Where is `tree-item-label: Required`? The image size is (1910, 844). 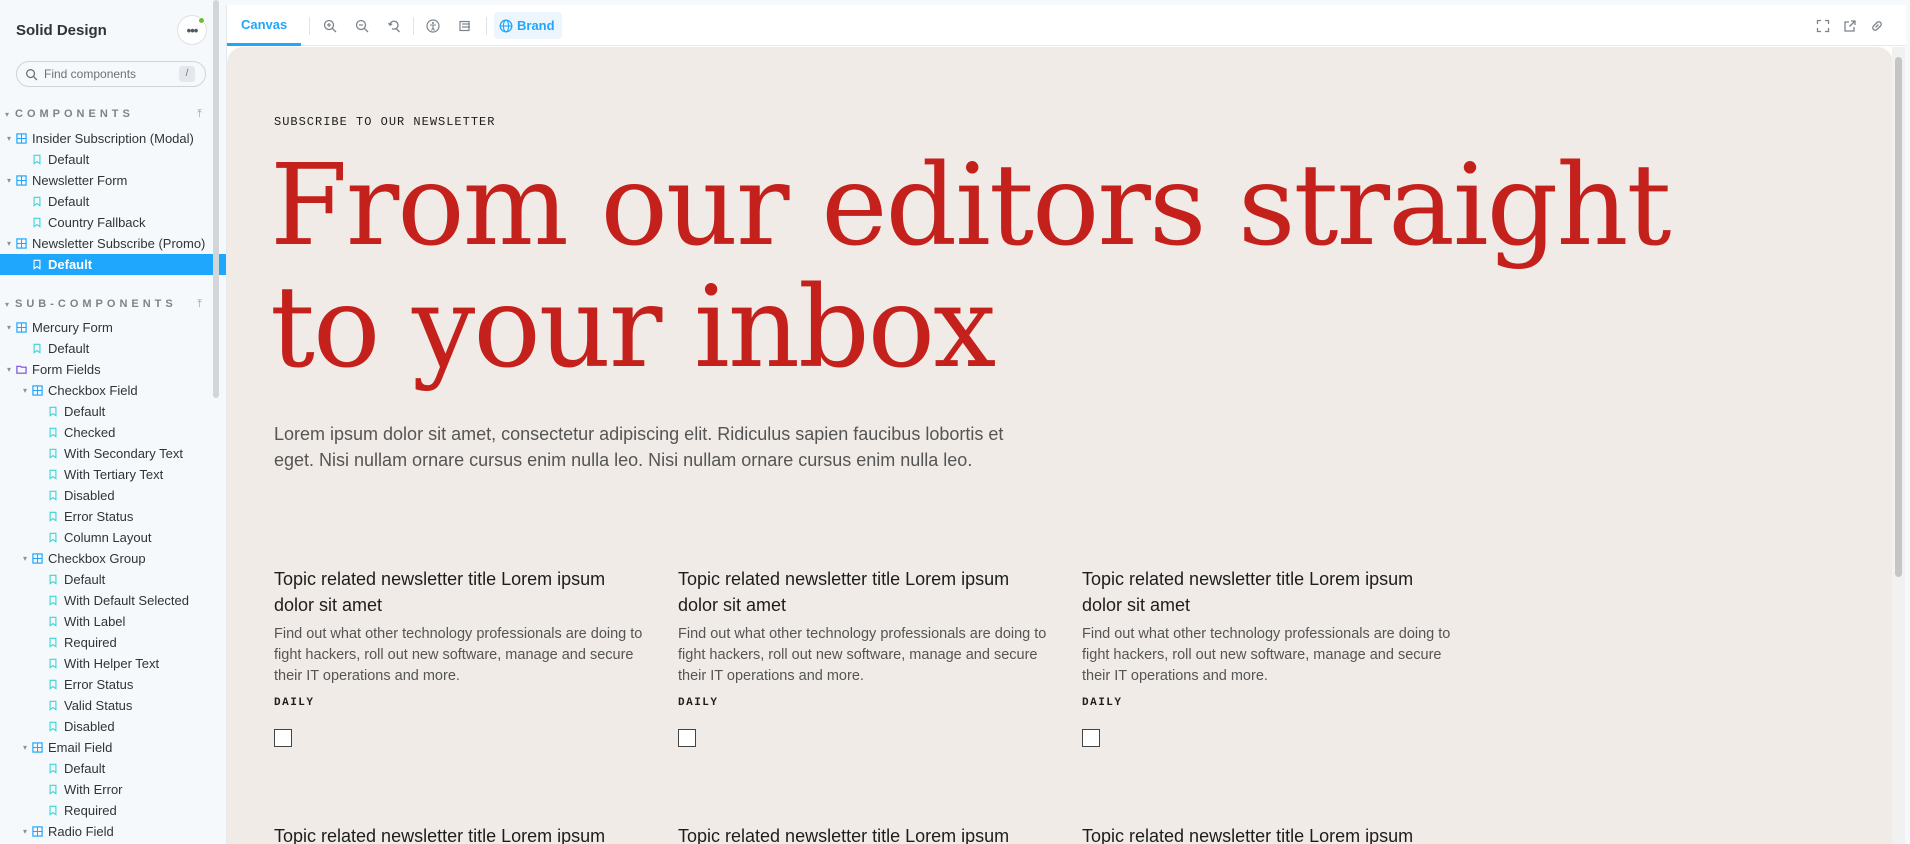
tree-item-label: Required is located at coordinates (90, 810).